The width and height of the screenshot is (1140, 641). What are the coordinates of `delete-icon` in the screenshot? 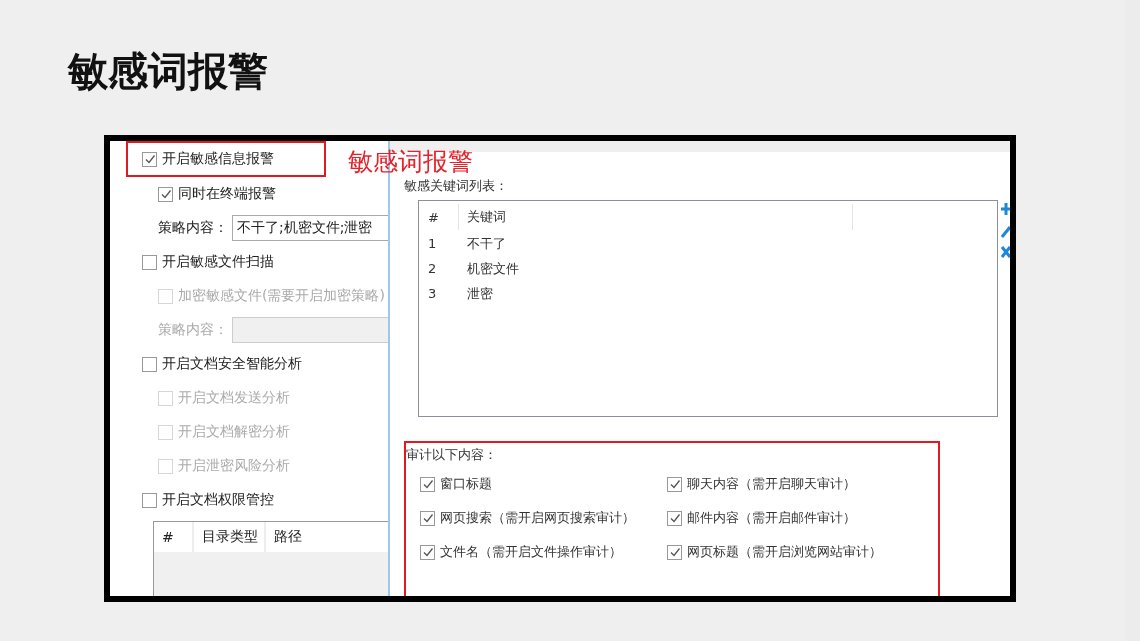 It's located at (1005, 252).